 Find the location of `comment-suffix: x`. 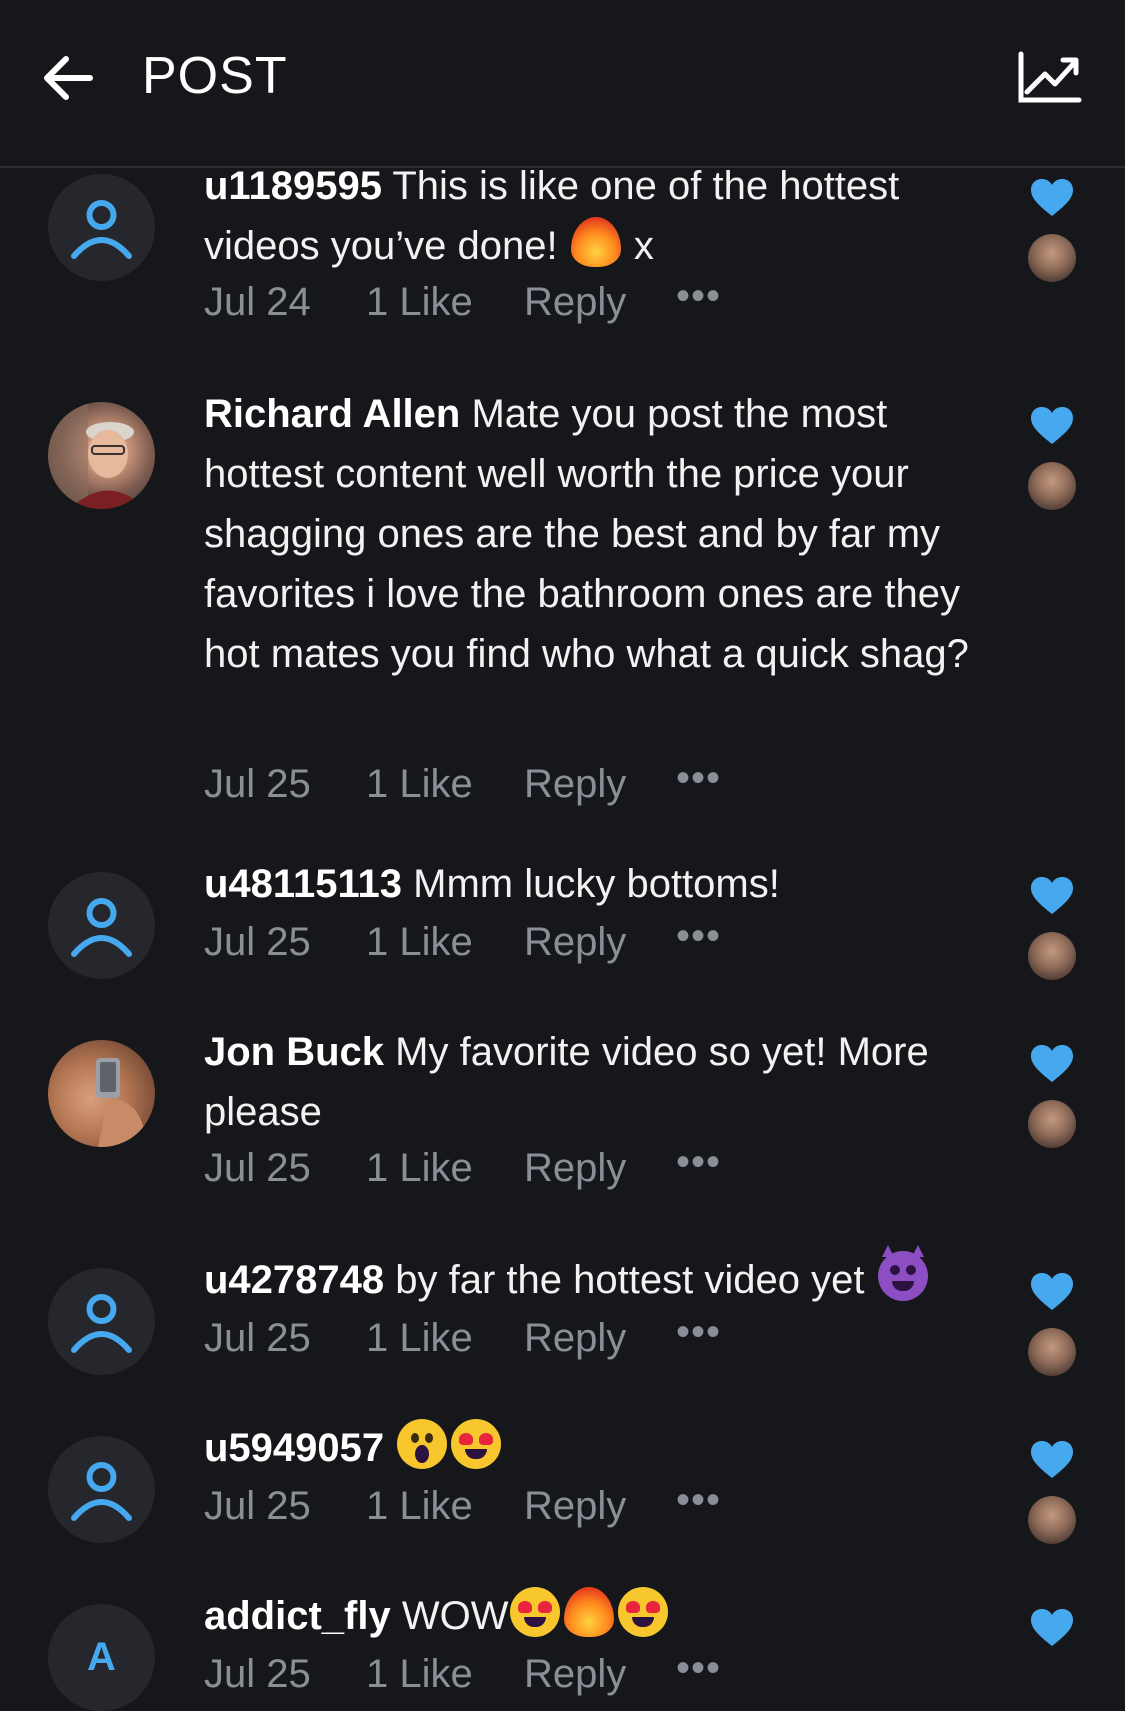

comment-suffix: x is located at coordinates (643, 246).